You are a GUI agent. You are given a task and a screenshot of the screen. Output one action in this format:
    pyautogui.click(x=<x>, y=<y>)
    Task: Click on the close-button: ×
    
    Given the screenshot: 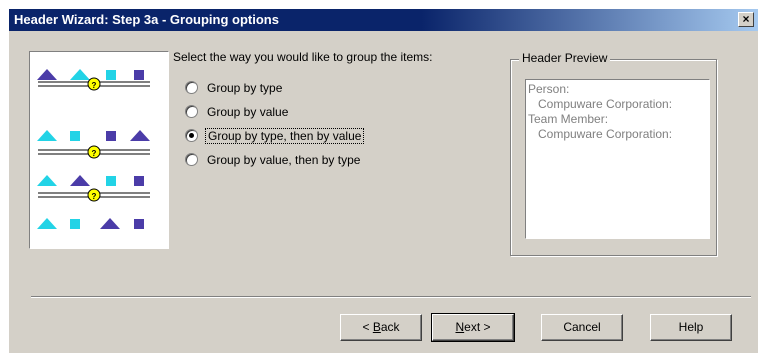 What is the action you would take?
    pyautogui.click(x=746, y=19)
    